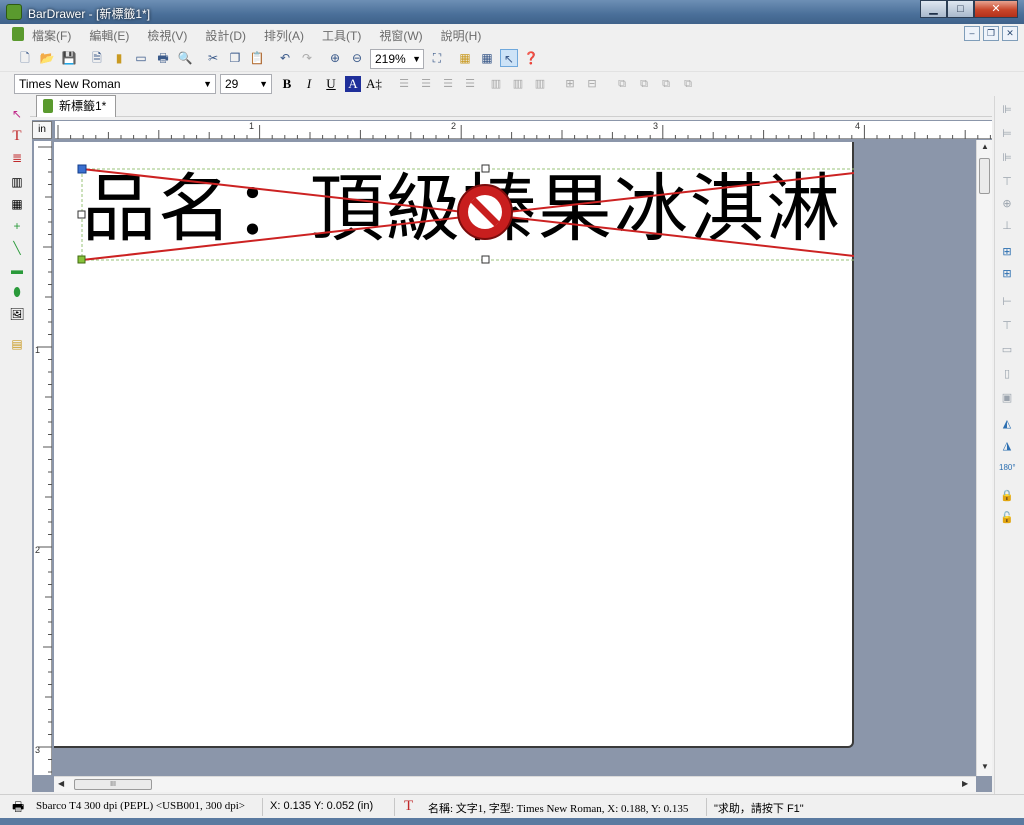  I want to click on ungroup-icon: ⊟, so click(592, 84).